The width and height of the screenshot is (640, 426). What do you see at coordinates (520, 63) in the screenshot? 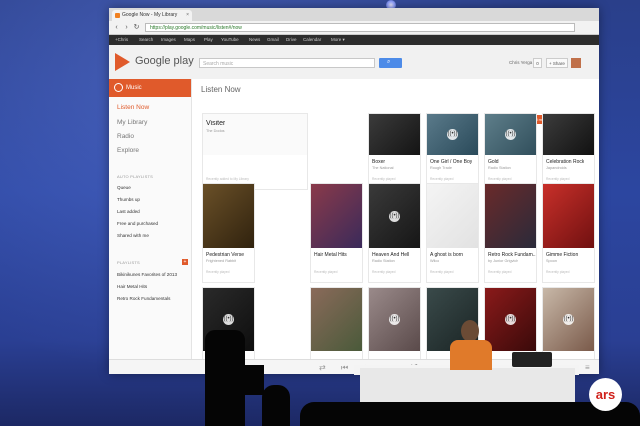
I see `account-name: Chris Yerga` at bounding box center [520, 63].